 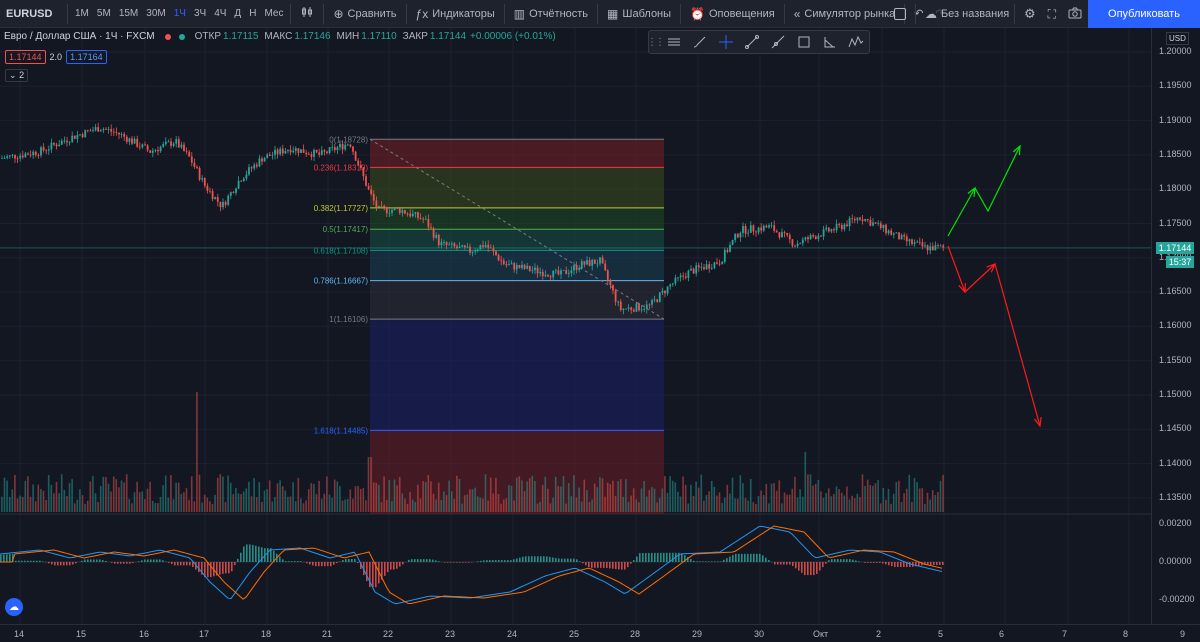 What do you see at coordinates (639, 14) in the screenshot?
I see `templates-button: ▦ Шаблоны` at bounding box center [639, 14].